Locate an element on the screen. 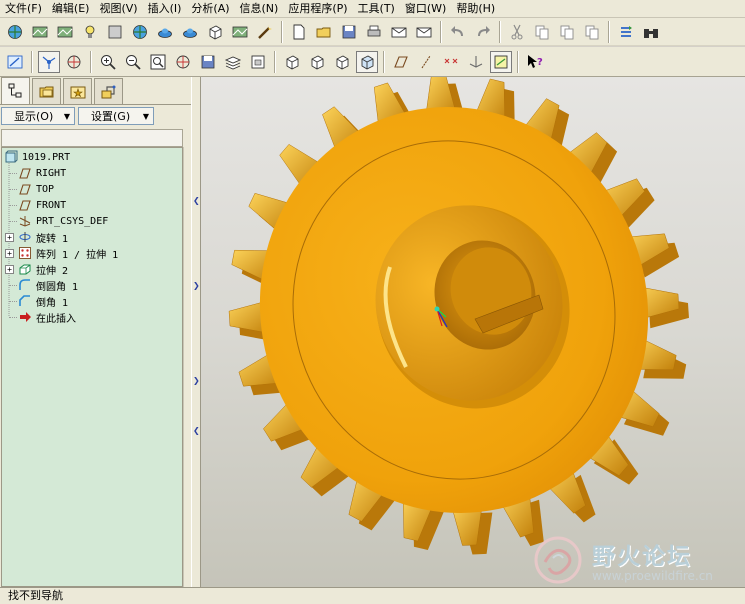 The image size is (745, 604). color-appearance-button is located at coordinates (15, 32).